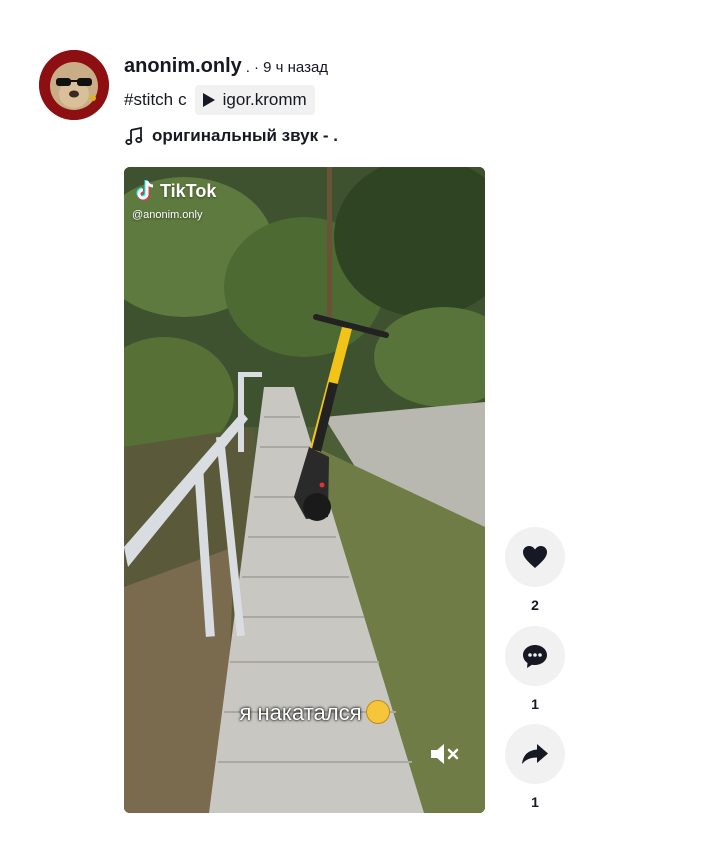  I want to click on tiktok-watermark: TikTok, so click(175, 191).